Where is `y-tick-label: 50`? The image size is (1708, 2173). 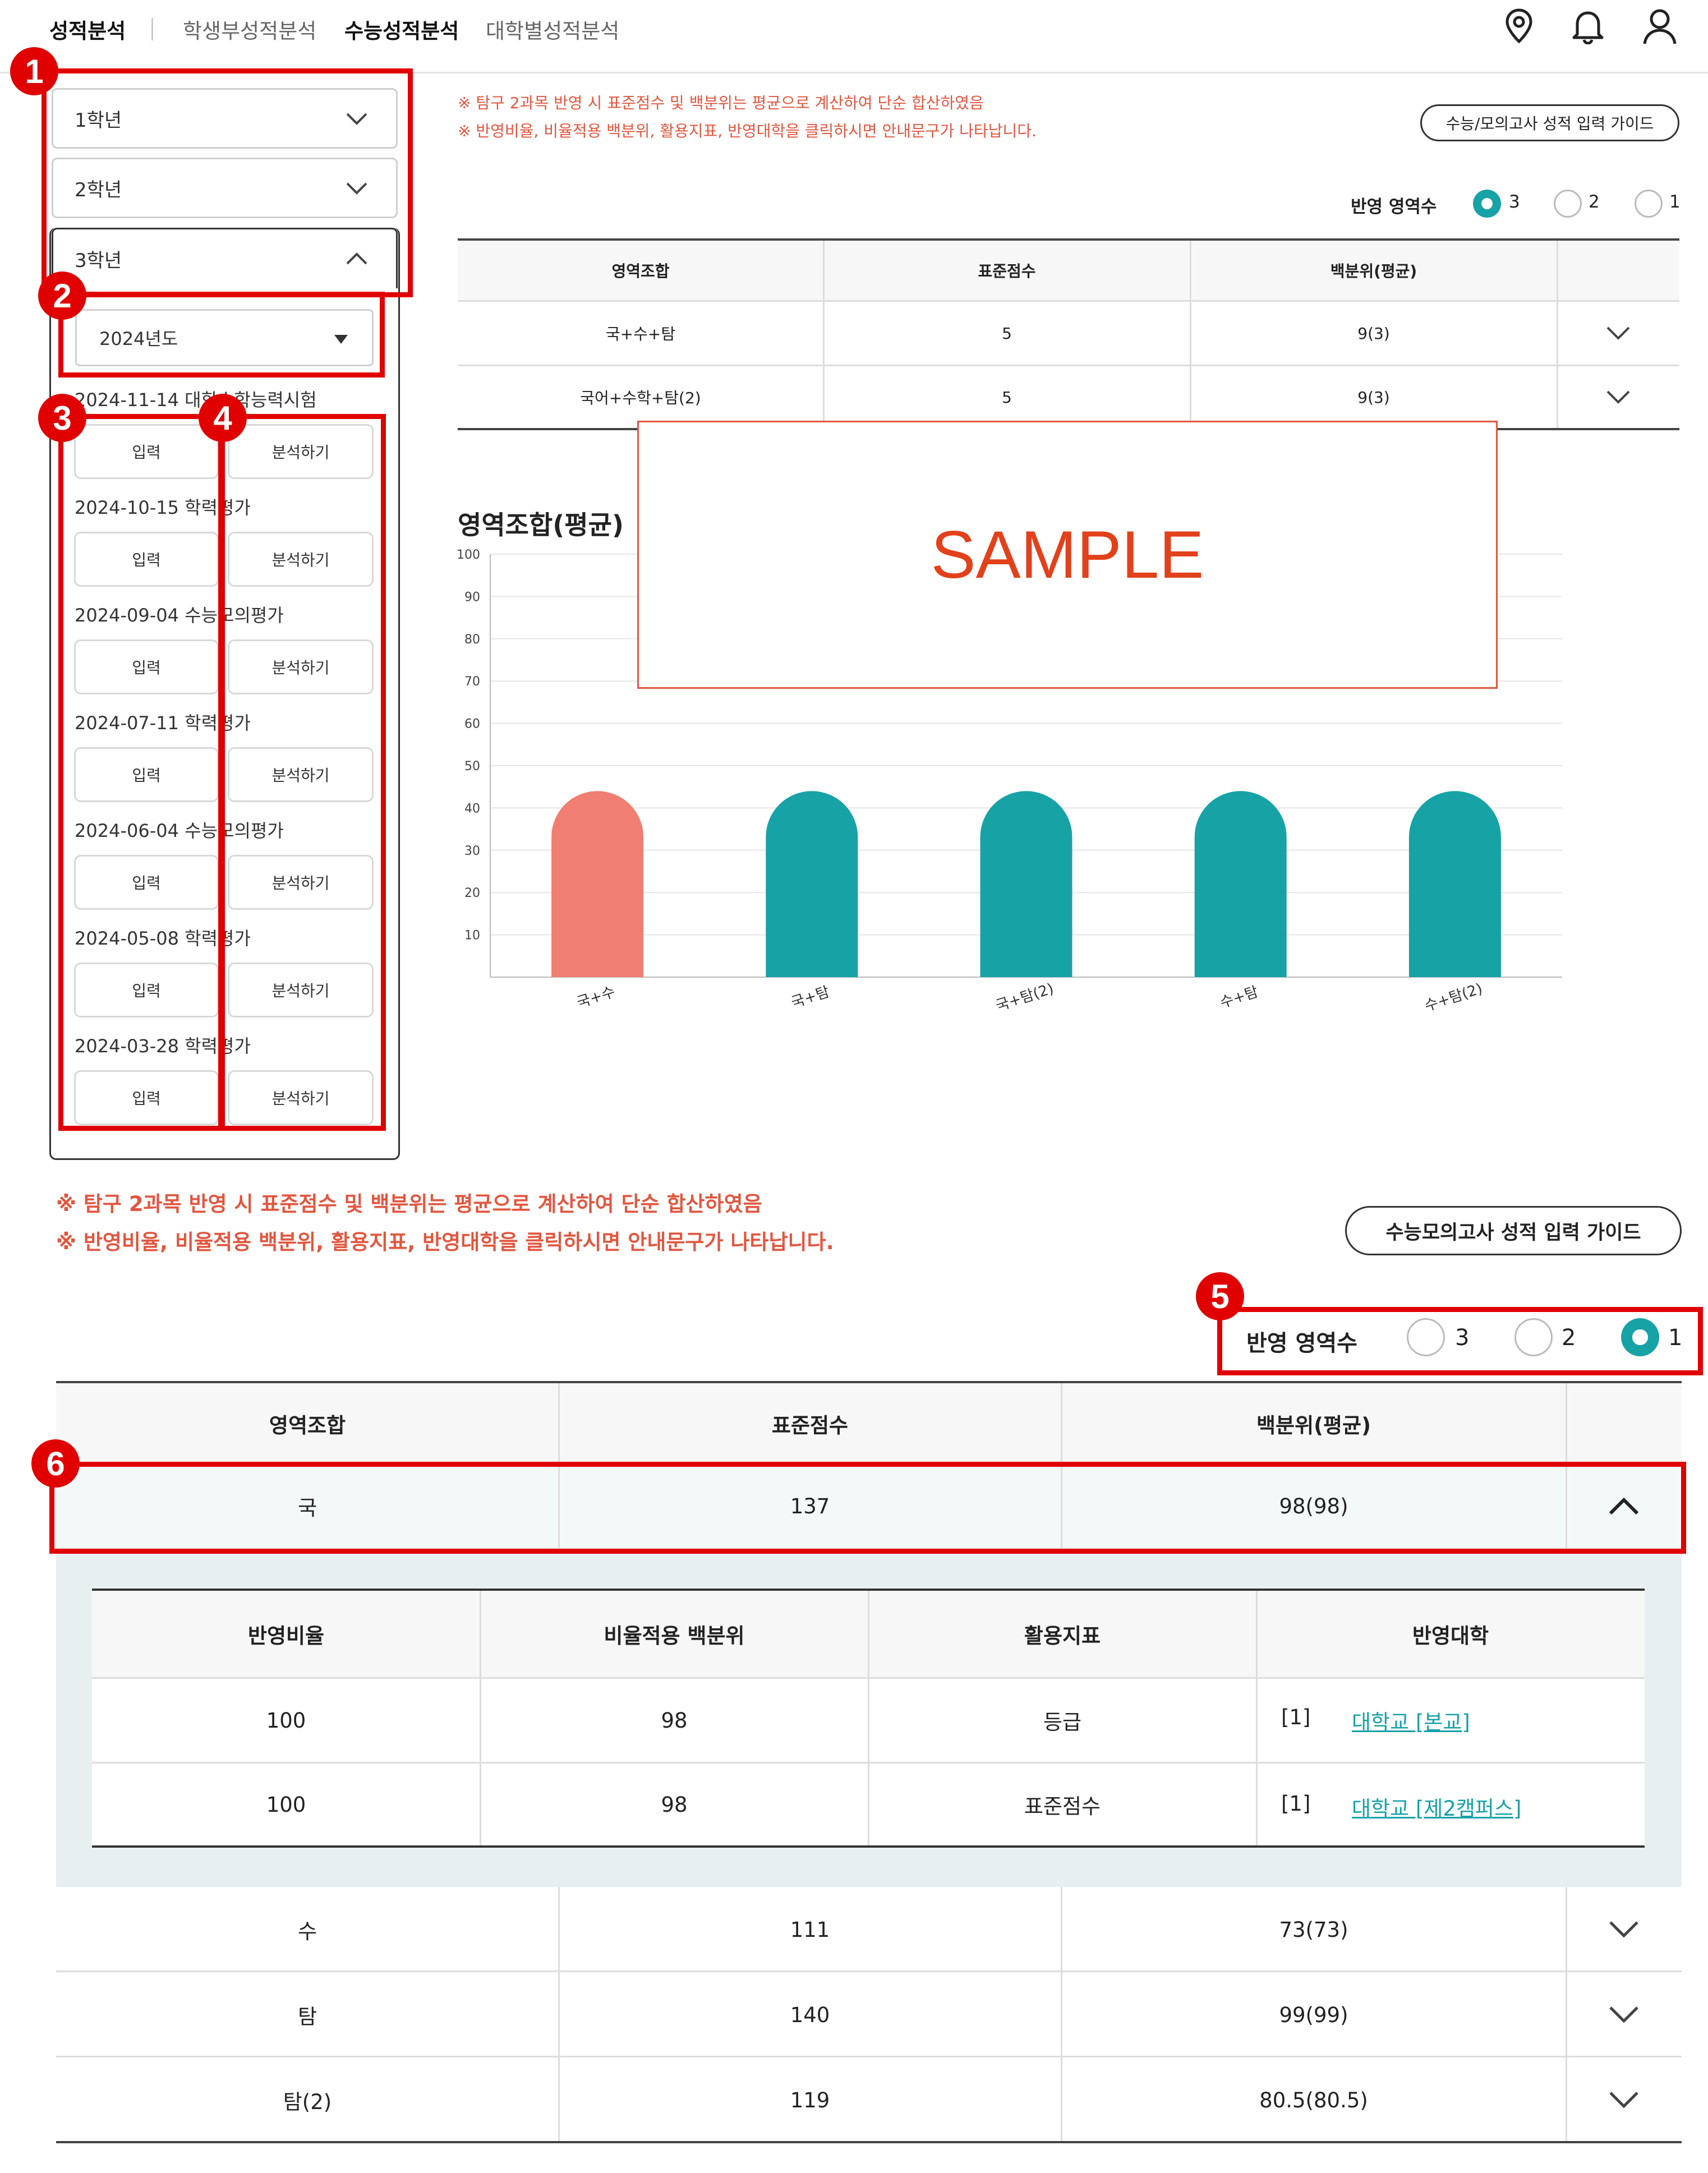 y-tick-label: 50 is located at coordinates (472, 766).